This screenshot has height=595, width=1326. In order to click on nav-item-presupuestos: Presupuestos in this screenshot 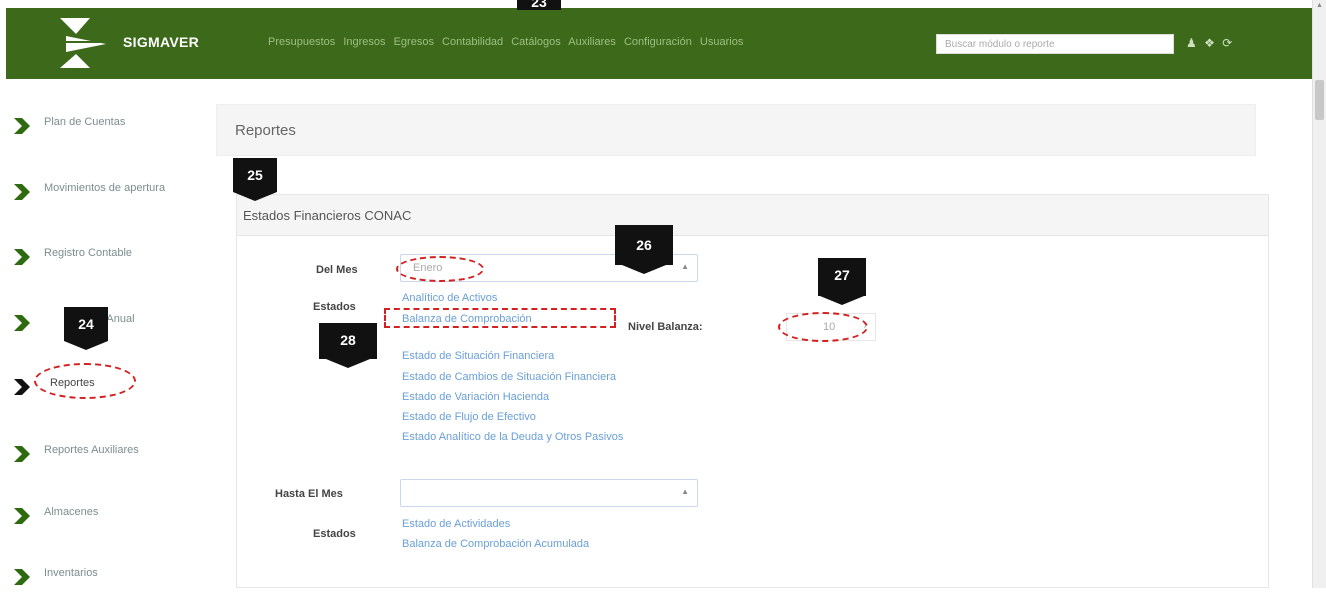, I will do `click(301, 42)`.